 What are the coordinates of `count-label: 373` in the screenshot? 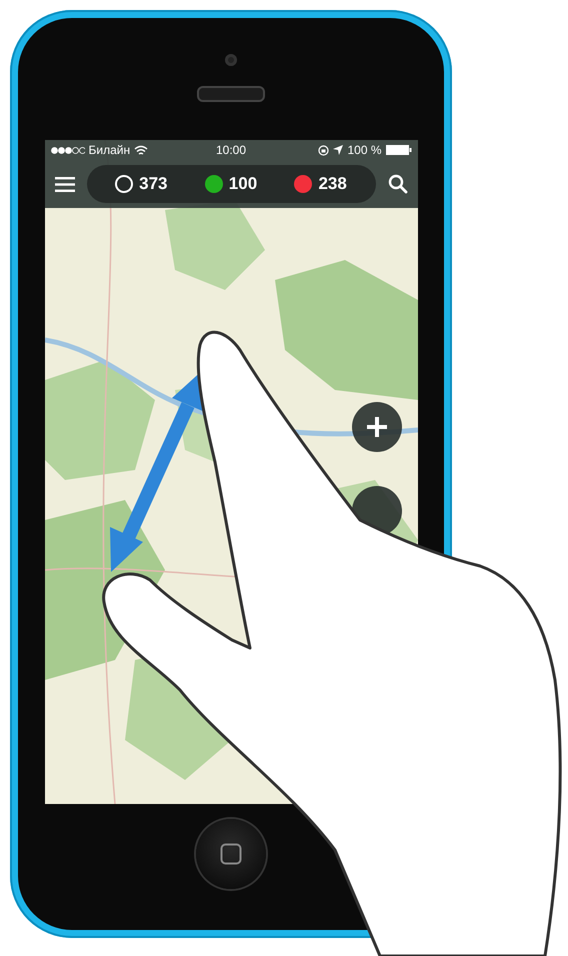 It's located at (153, 184).